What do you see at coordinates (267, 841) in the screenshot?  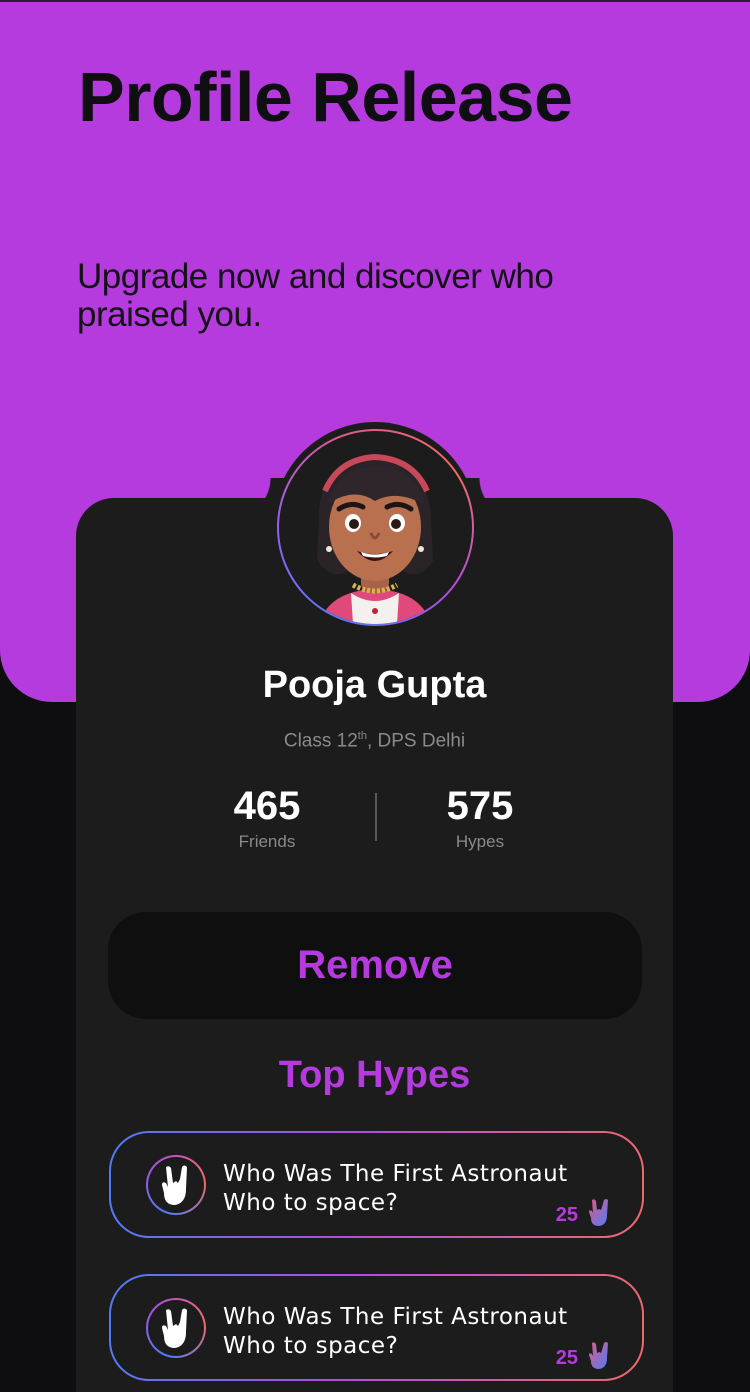 I see `friends-label: Friends` at bounding box center [267, 841].